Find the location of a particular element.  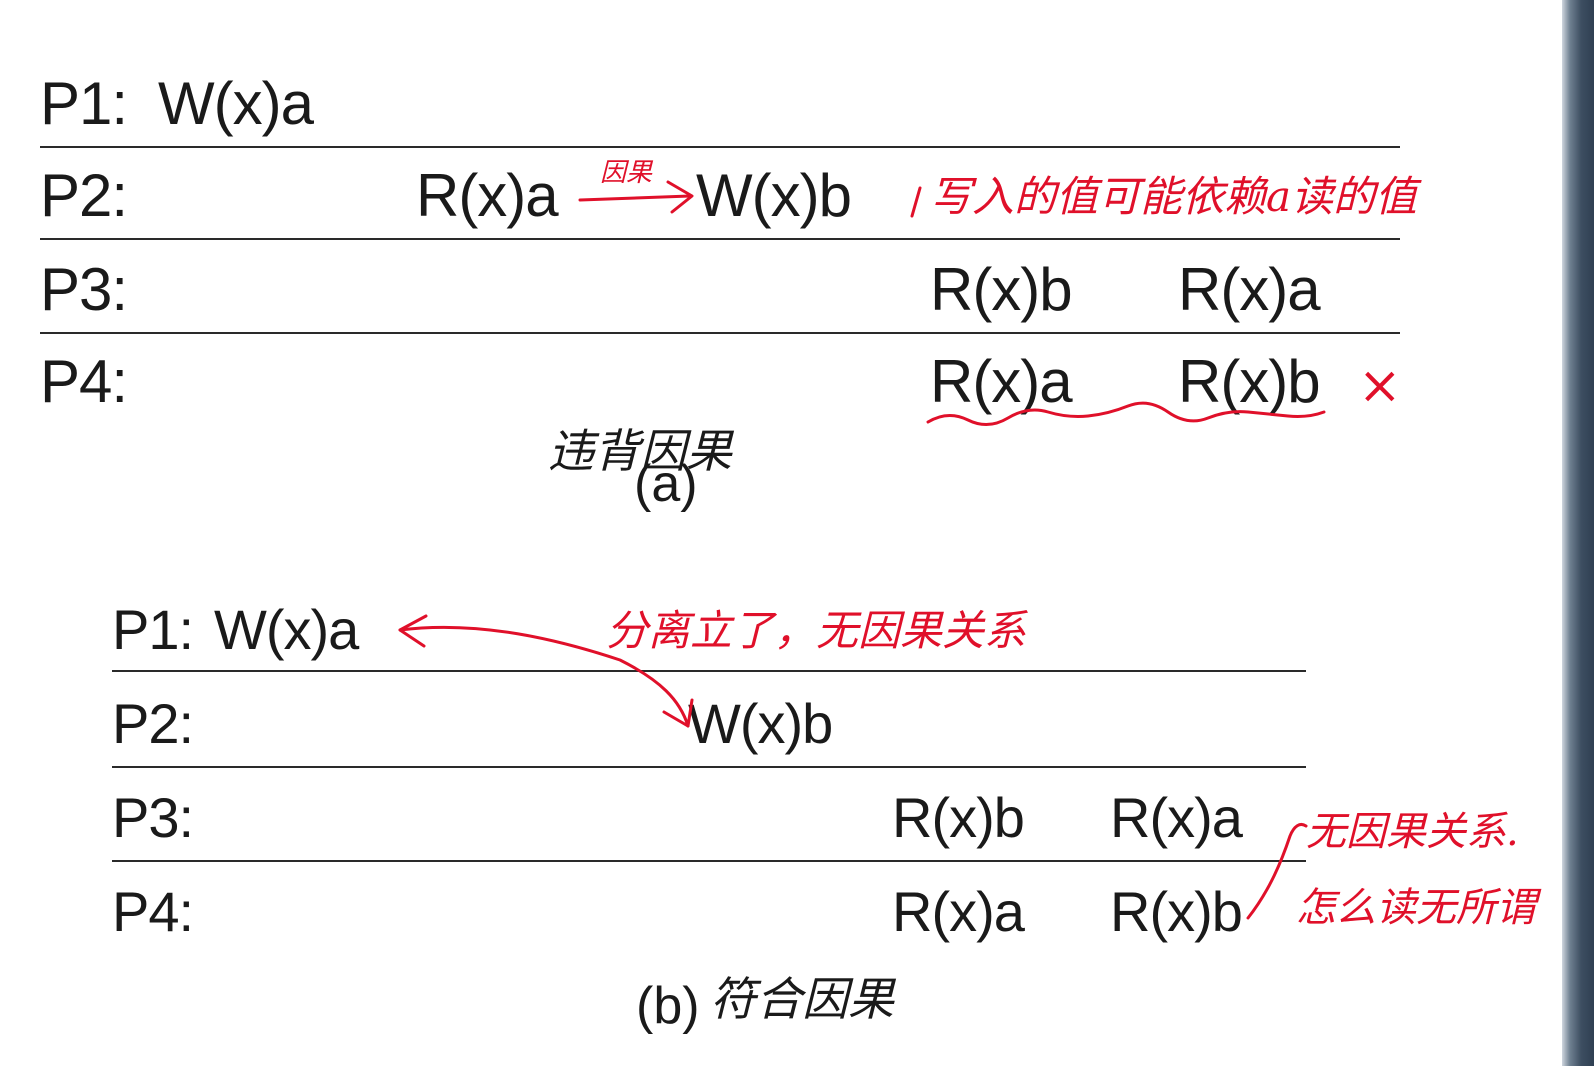

wavy-underline is located at coordinates (1126, 413).